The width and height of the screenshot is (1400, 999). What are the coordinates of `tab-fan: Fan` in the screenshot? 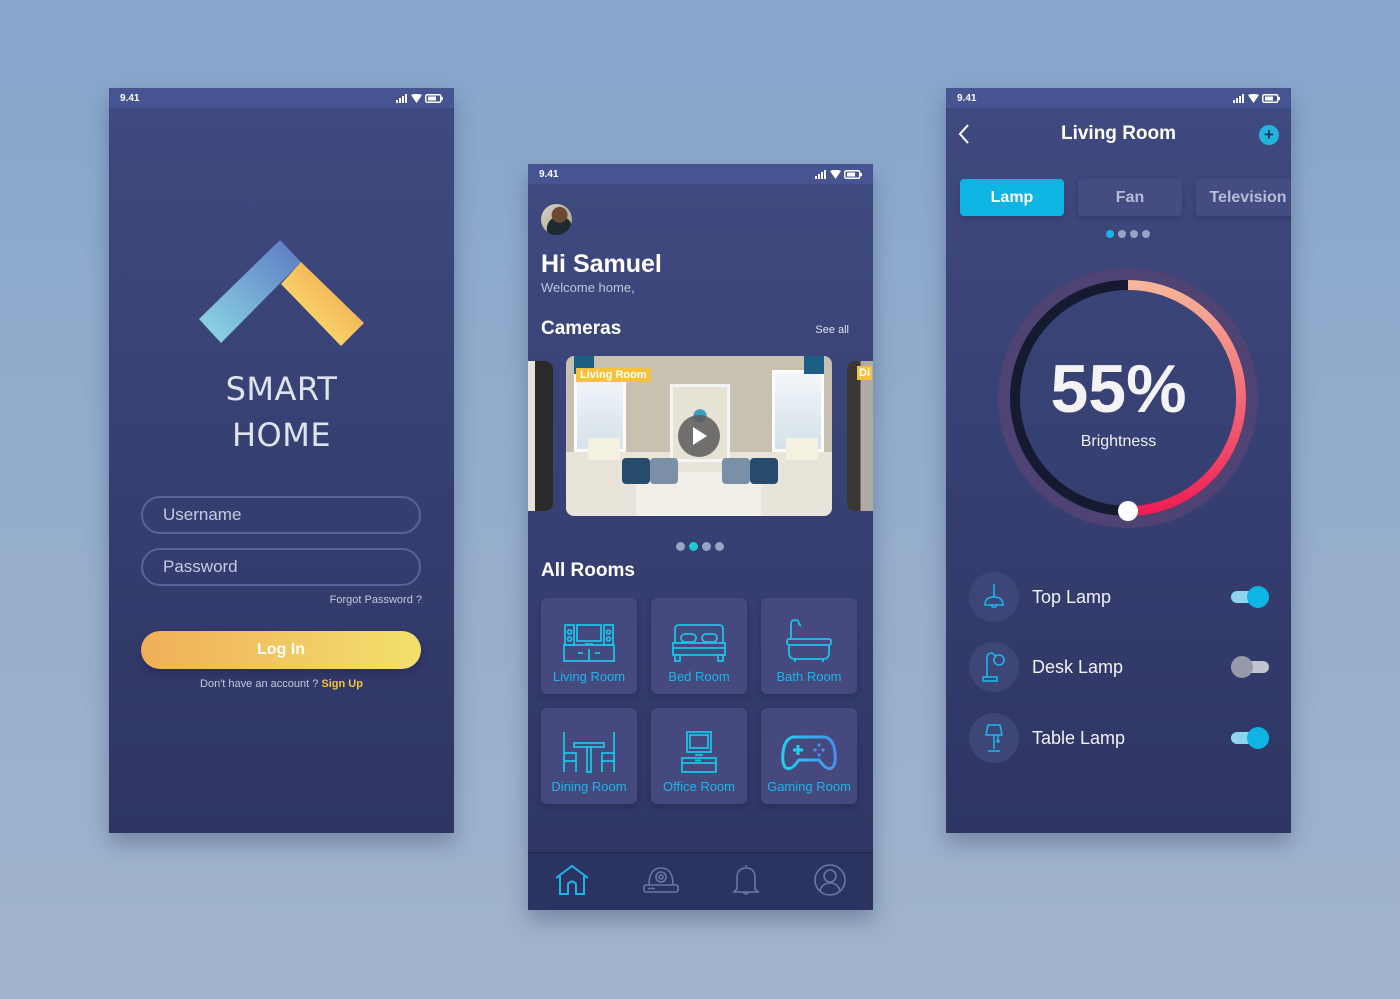 It's located at (1130, 197).